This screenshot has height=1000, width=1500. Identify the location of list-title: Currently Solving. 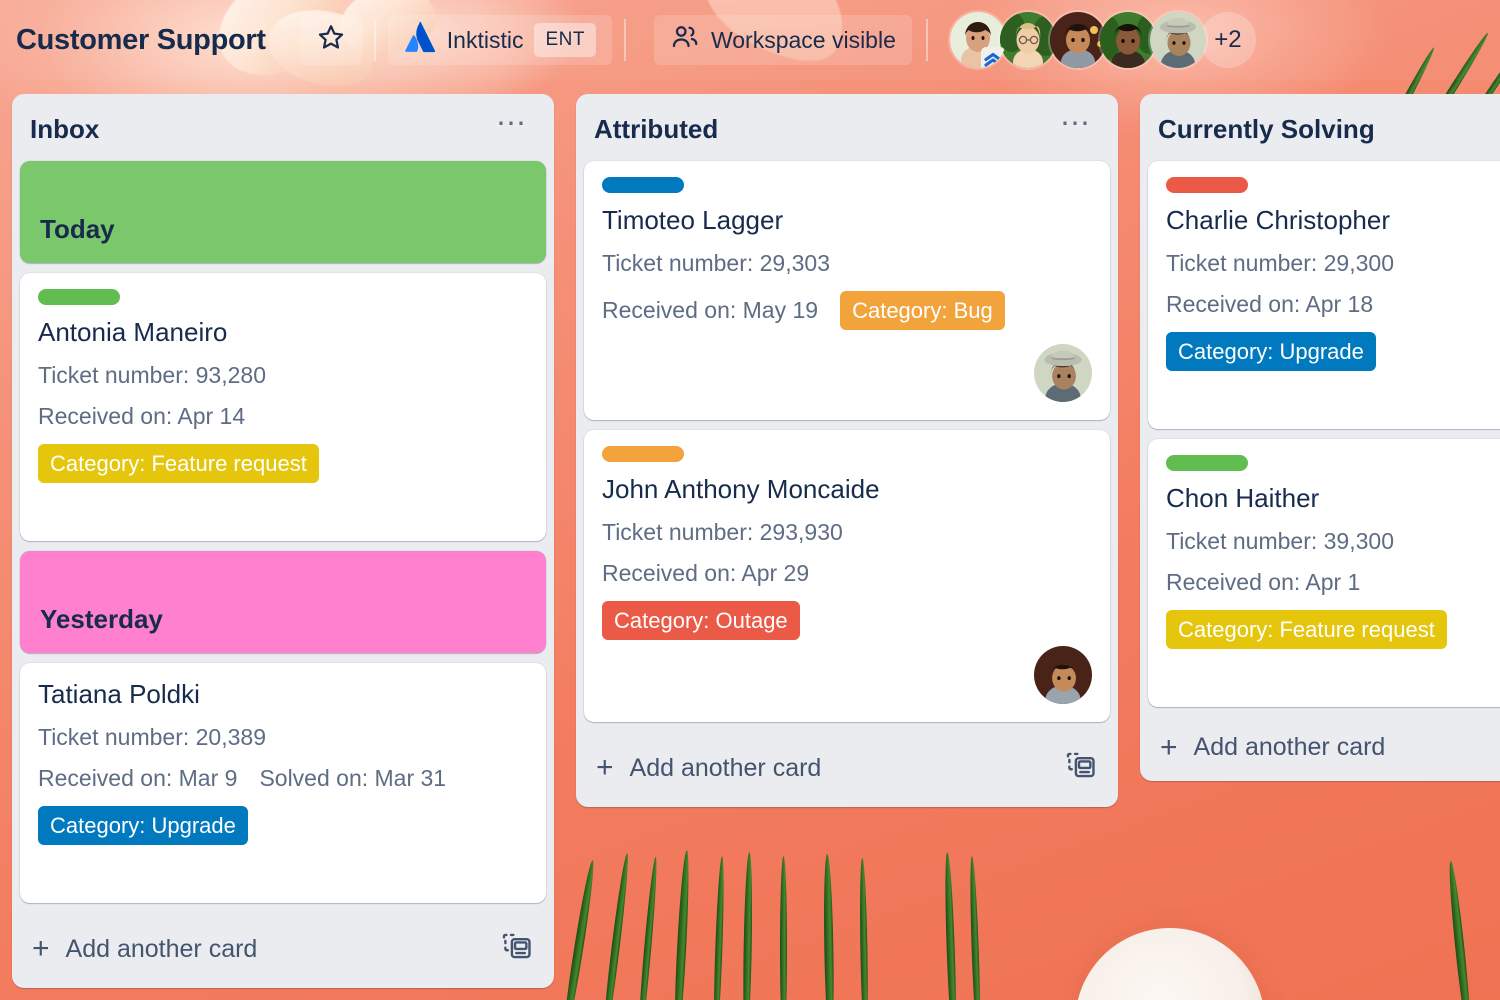
(1266, 129).